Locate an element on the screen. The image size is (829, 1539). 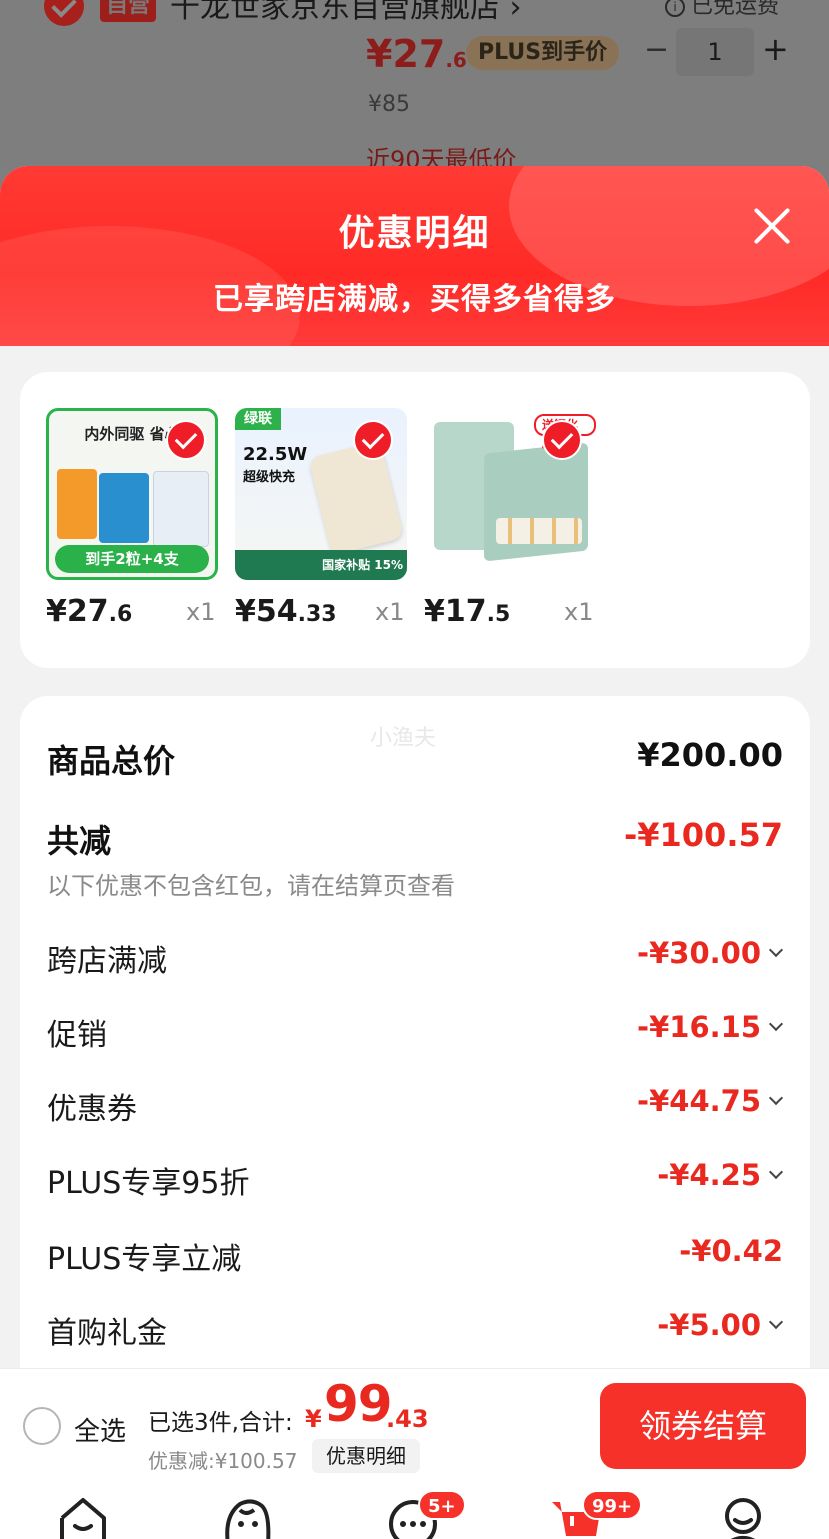
product-price: ¥17.5 is located at coordinates (467, 611).